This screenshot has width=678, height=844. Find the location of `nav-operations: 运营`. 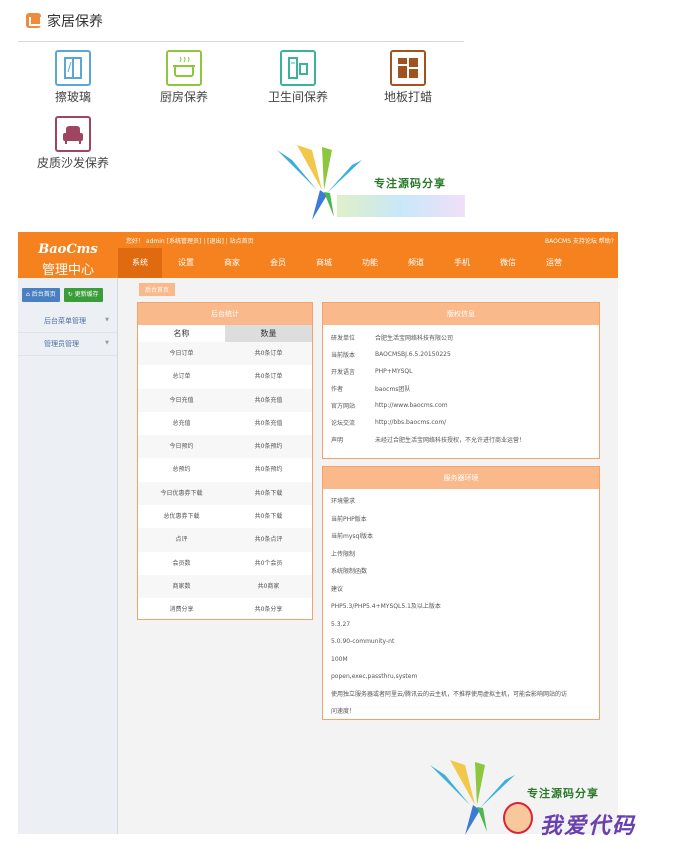

nav-operations: 运营 is located at coordinates (554, 263).